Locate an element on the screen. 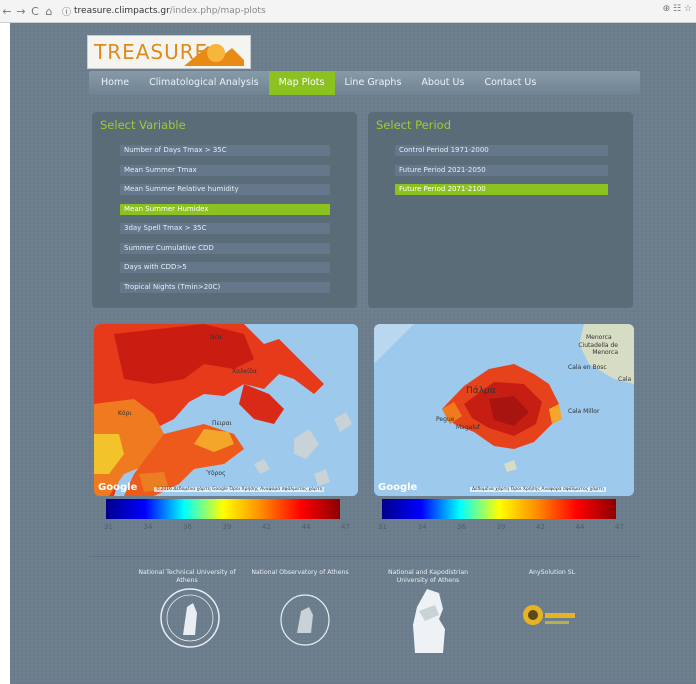 Image resolution: width=696 pixels, height=684 pixels. variable-option: Number of Days Tmax > 35C is located at coordinates (225, 150).